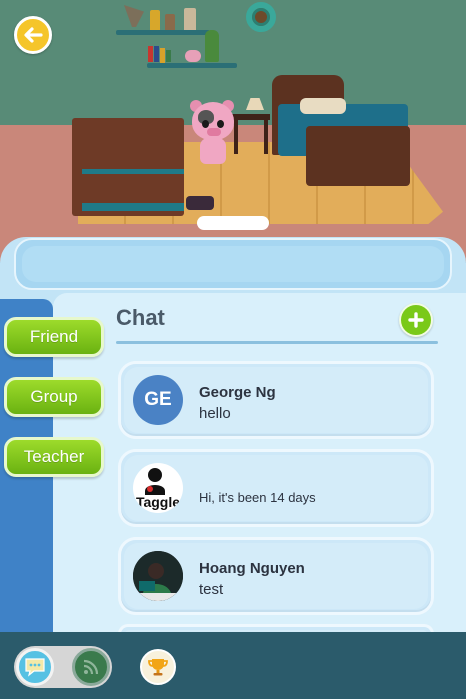 This screenshot has height=699, width=466. What do you see at coordinates (257, 497) in the screenshot?
I see `last-message: Hi, it's been 14 days` at bounding box center [257, 497].